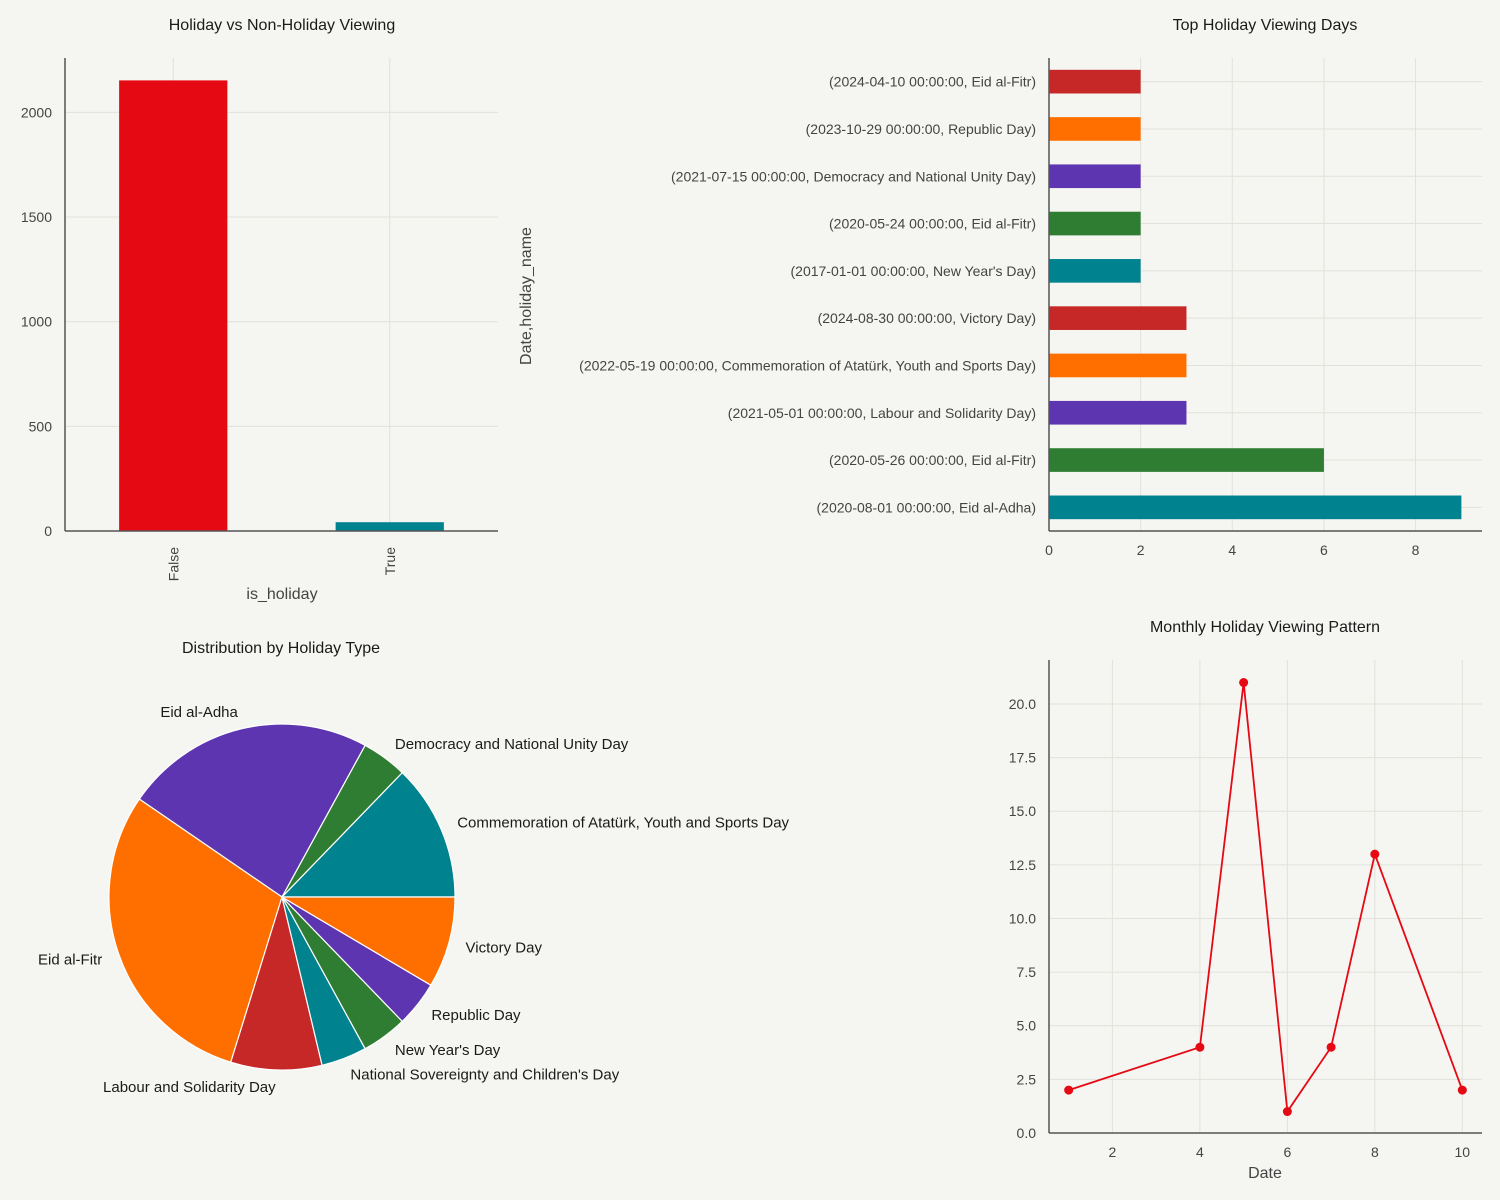  I want to click on y-tick-label: 10.0, so click(1022, 918).